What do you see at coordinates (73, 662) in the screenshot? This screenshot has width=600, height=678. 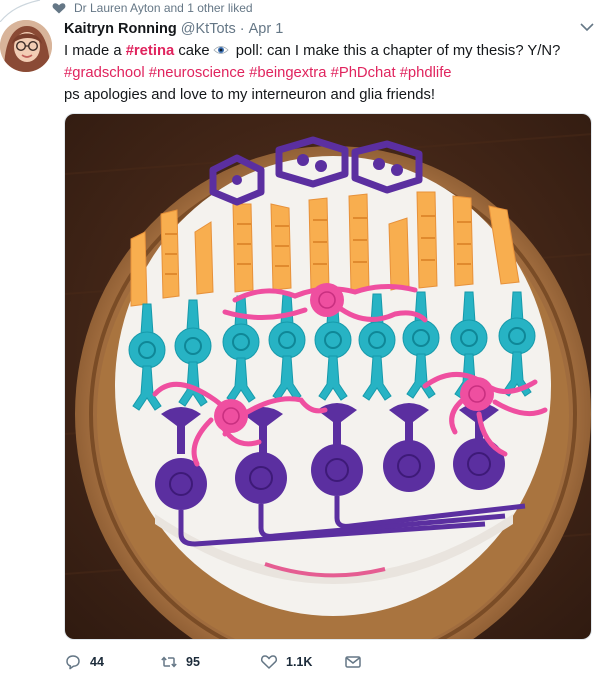 I see `reply-icon` at bounding box center [73, 662].